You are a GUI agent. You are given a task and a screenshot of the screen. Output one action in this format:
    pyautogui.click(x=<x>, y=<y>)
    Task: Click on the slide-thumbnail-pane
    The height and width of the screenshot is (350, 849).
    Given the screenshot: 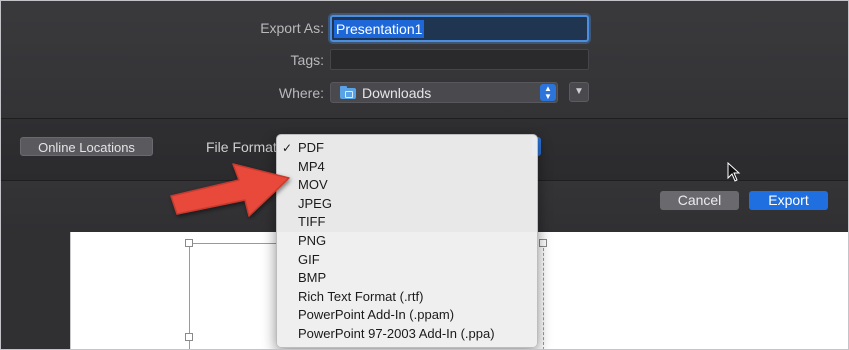 What is the action you would take?
    pyautogui.click(x=35, y=291)
    